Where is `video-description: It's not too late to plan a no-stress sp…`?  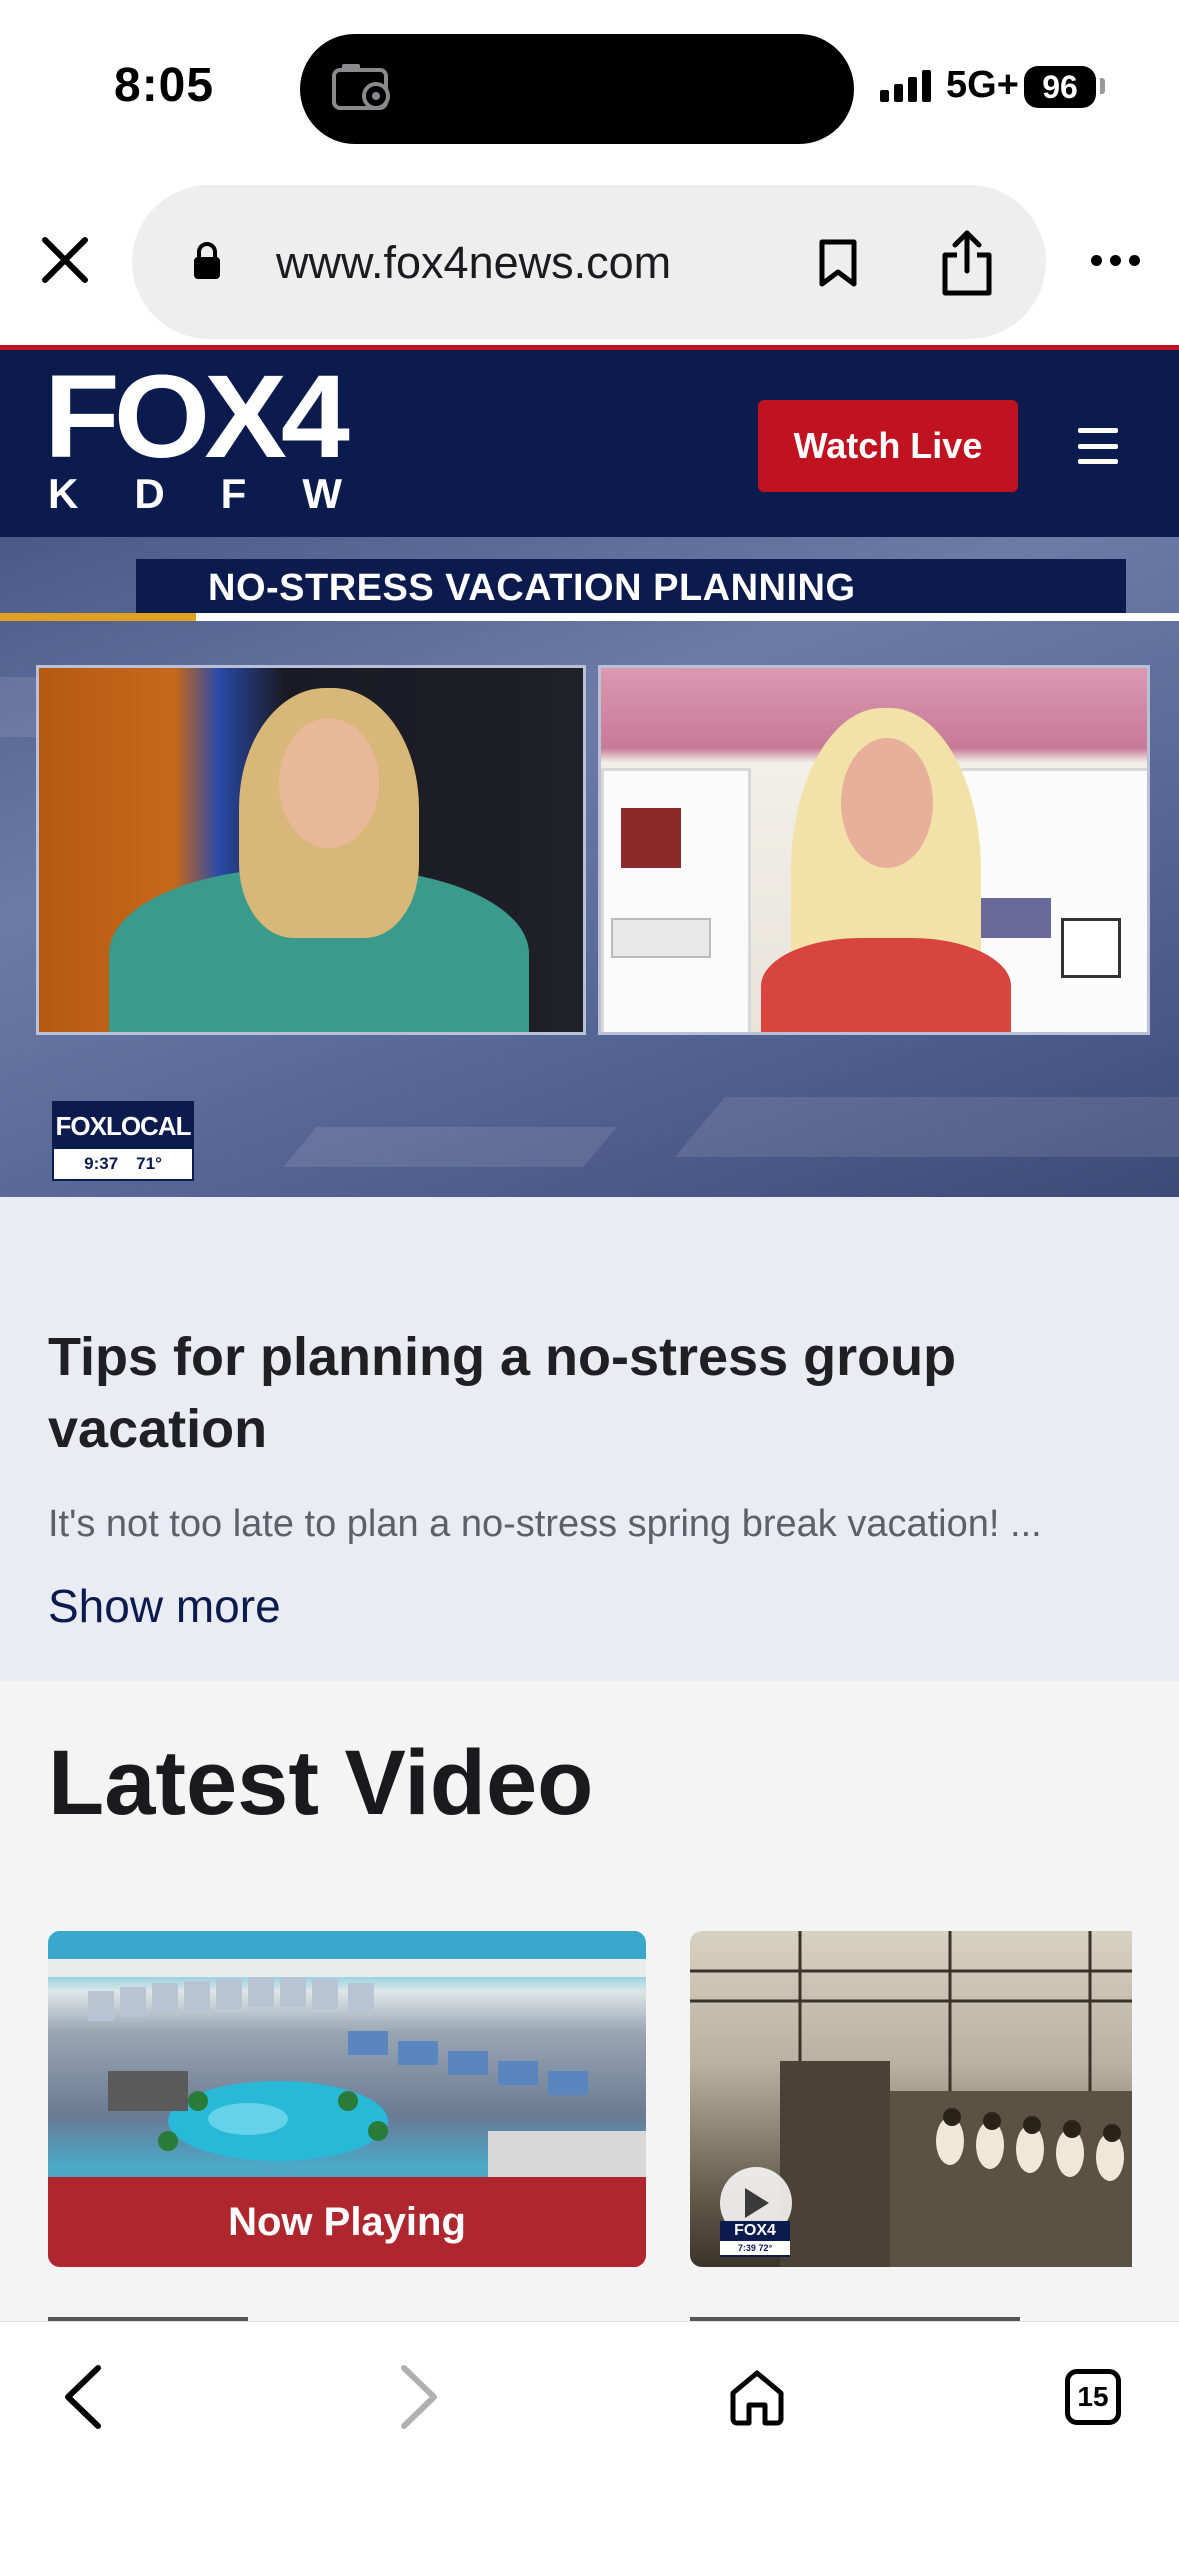
video-description: It's not too late to plan a no-stress sp… is located at coordinates (545, 1524).